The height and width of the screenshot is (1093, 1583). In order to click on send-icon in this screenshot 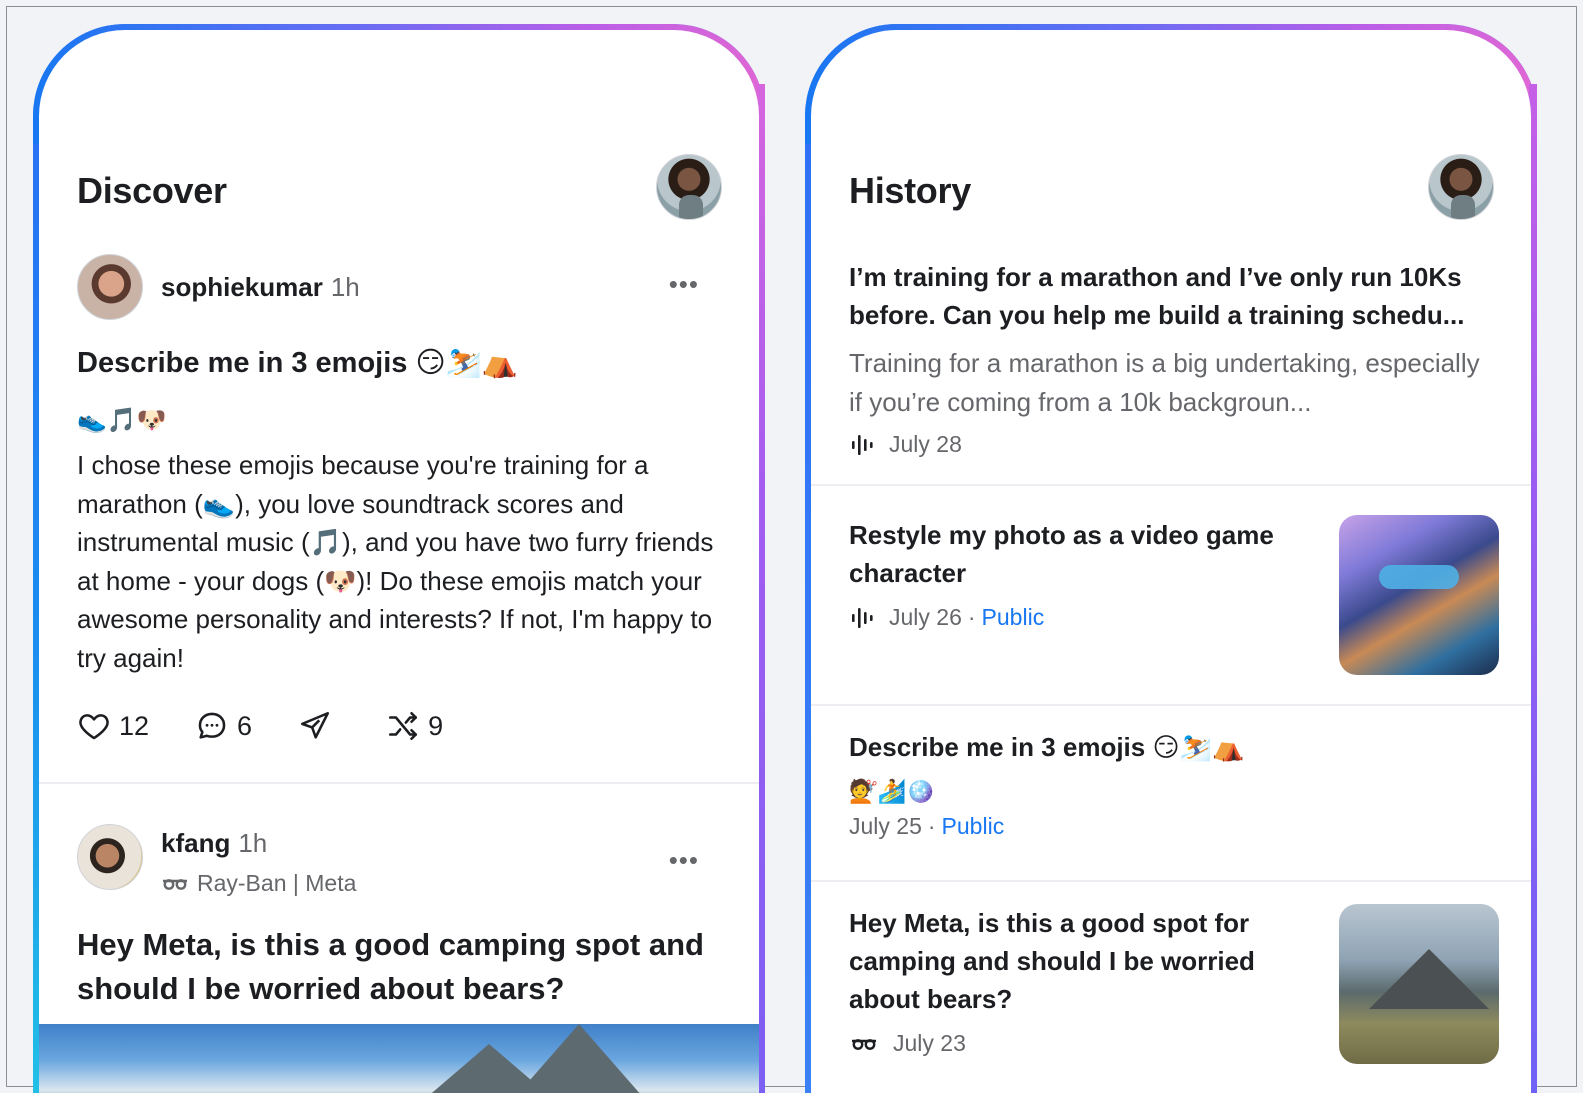, I will do `click(315, 725)`.